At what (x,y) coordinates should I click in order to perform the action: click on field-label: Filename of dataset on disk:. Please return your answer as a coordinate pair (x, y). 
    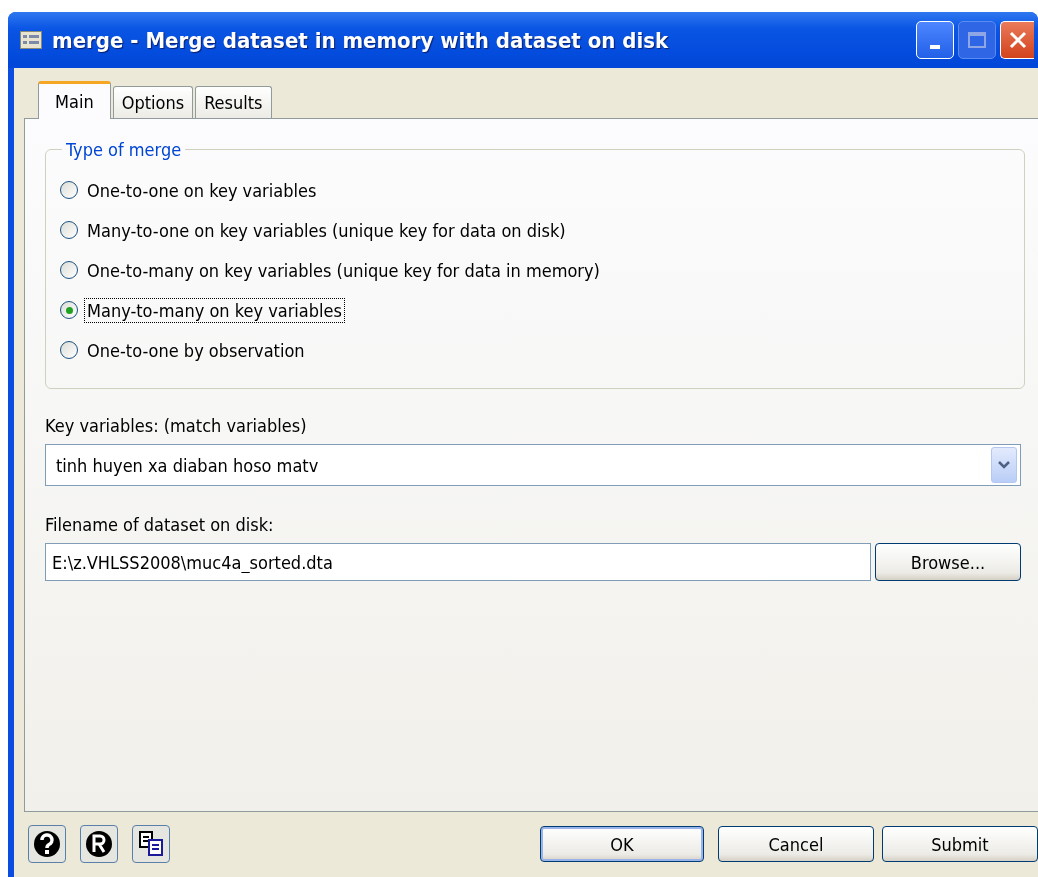
    Looking at the image, I should click on (160, 524).